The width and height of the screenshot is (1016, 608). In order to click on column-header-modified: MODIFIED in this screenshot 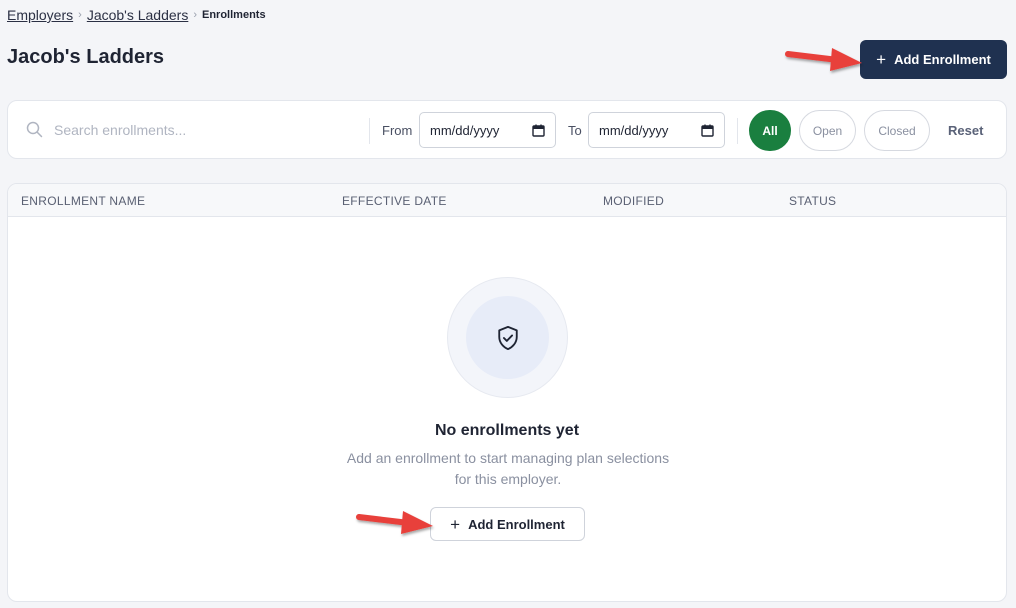, I will do `click(633, 201)`.